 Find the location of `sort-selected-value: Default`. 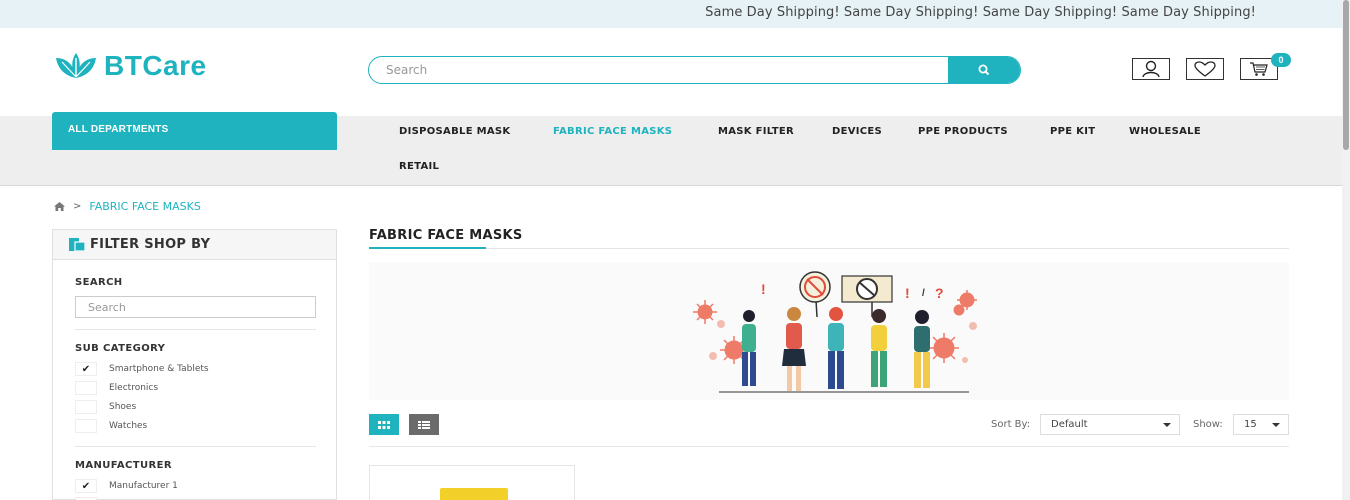

sort-selected-value: Default is located at coordinates (1069, 424).